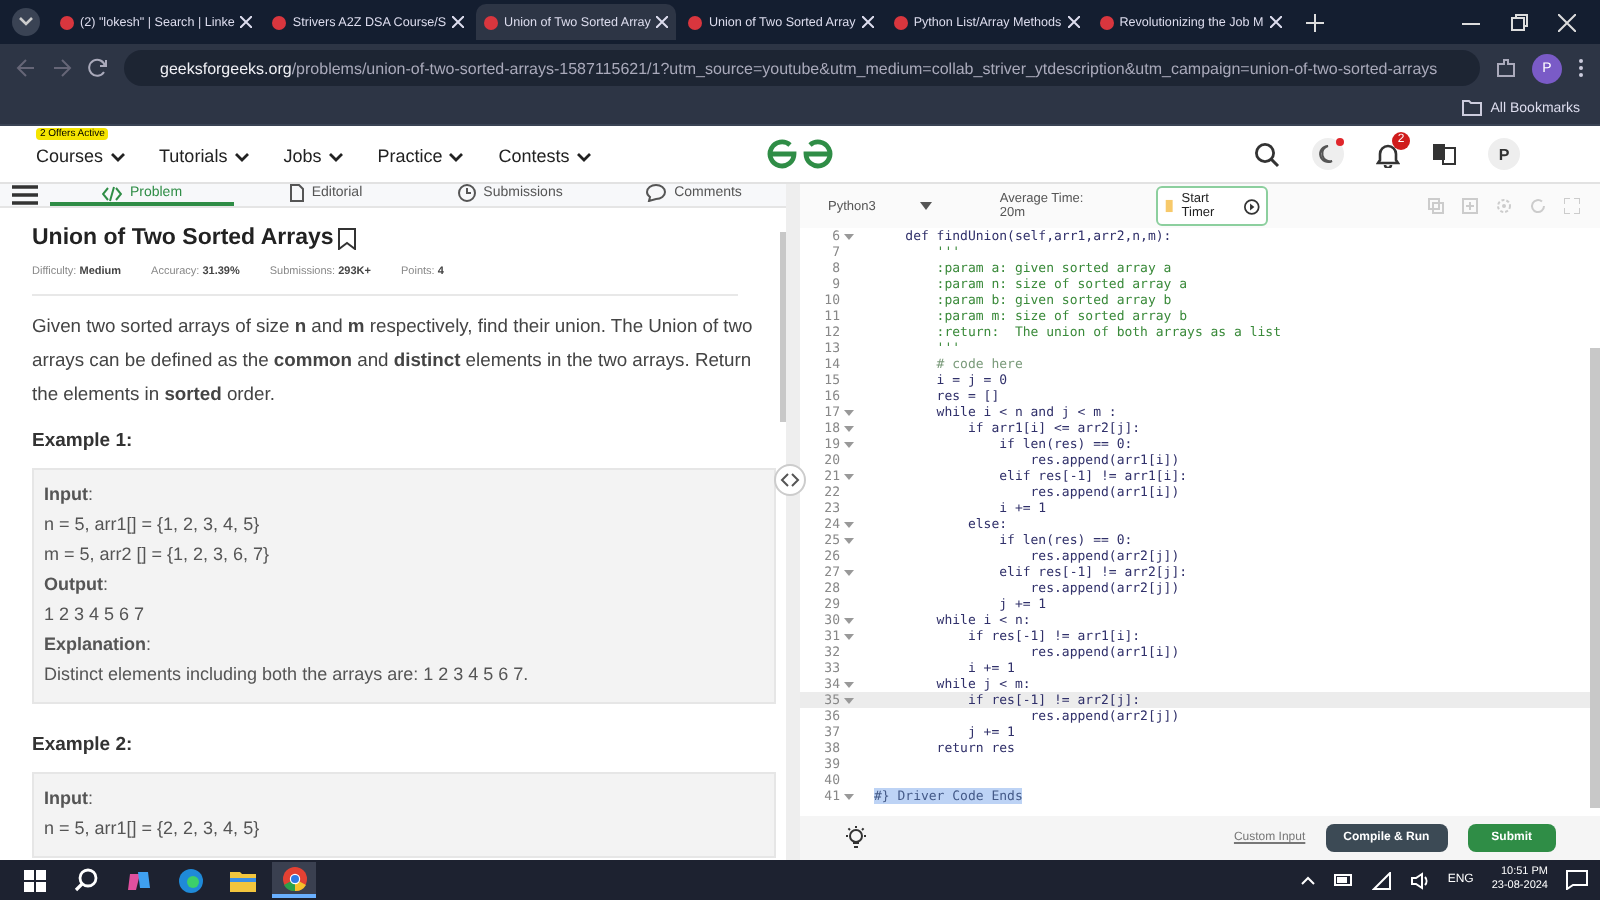 Image resolution: width=1600 pixels, height=900 pixels. Describe the element at coordinates (656, 193) in the screenshot. I see `comment-icon` at that location.